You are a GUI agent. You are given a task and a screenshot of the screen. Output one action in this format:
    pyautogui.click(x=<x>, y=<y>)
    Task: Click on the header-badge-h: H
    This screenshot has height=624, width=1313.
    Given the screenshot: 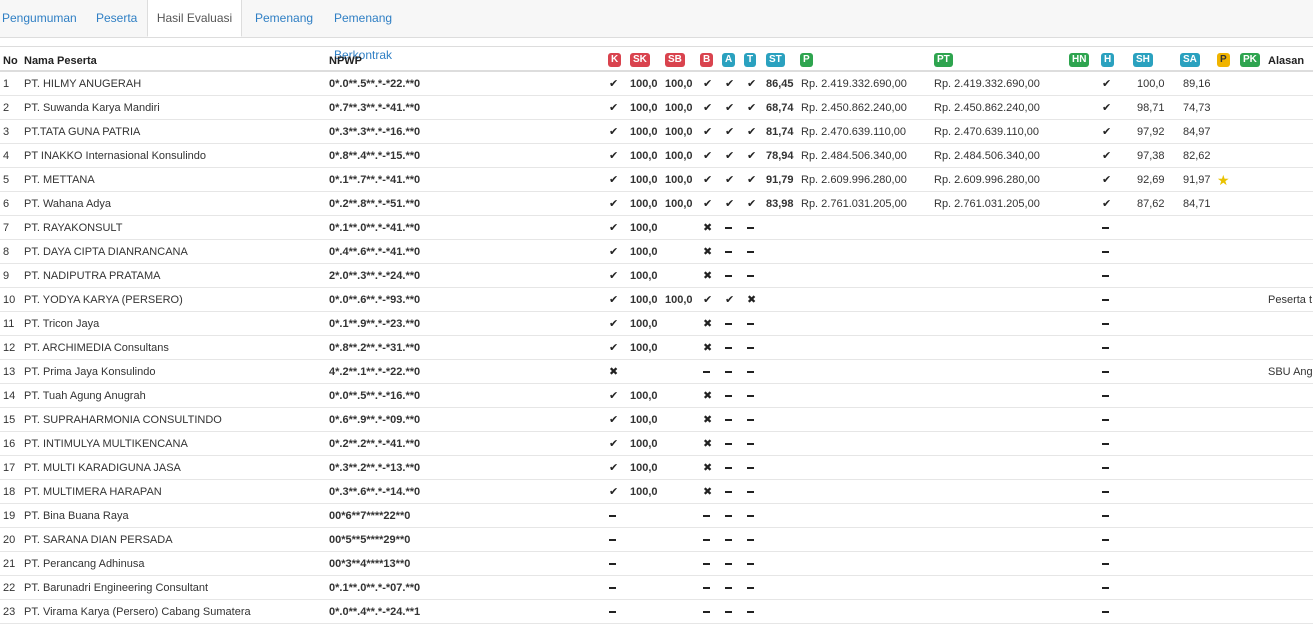 What is the action you would take?
    pyautogui.click(x=1108, y=60)
    